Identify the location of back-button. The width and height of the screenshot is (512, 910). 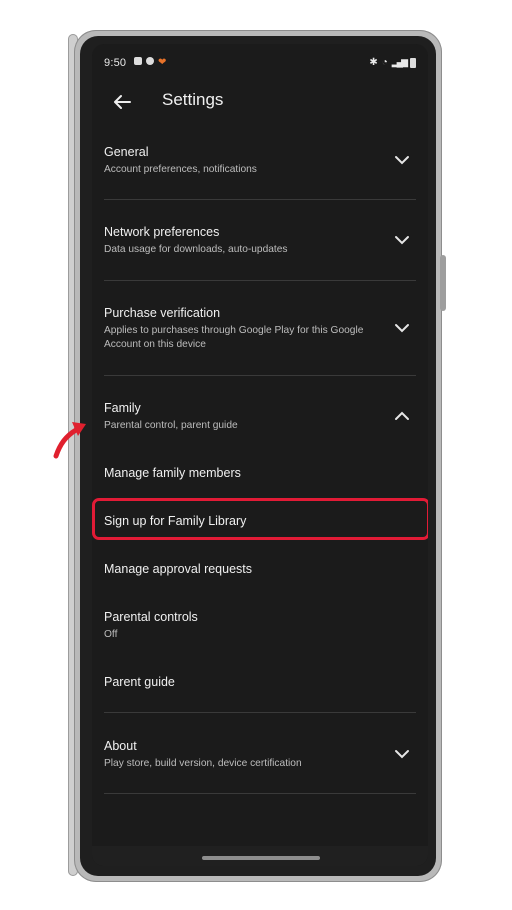
(122, 102).